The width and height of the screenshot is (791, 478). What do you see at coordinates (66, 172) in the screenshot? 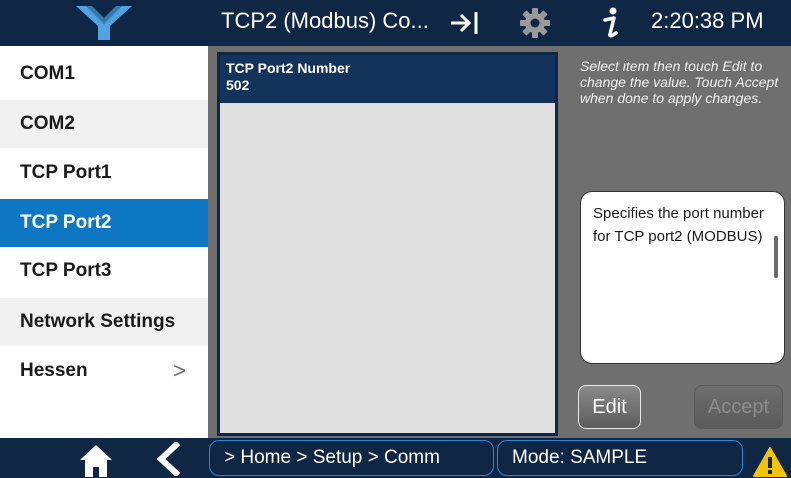
I see `sidebar-item-label: TCP Port1` at bounding box center [66, 172].